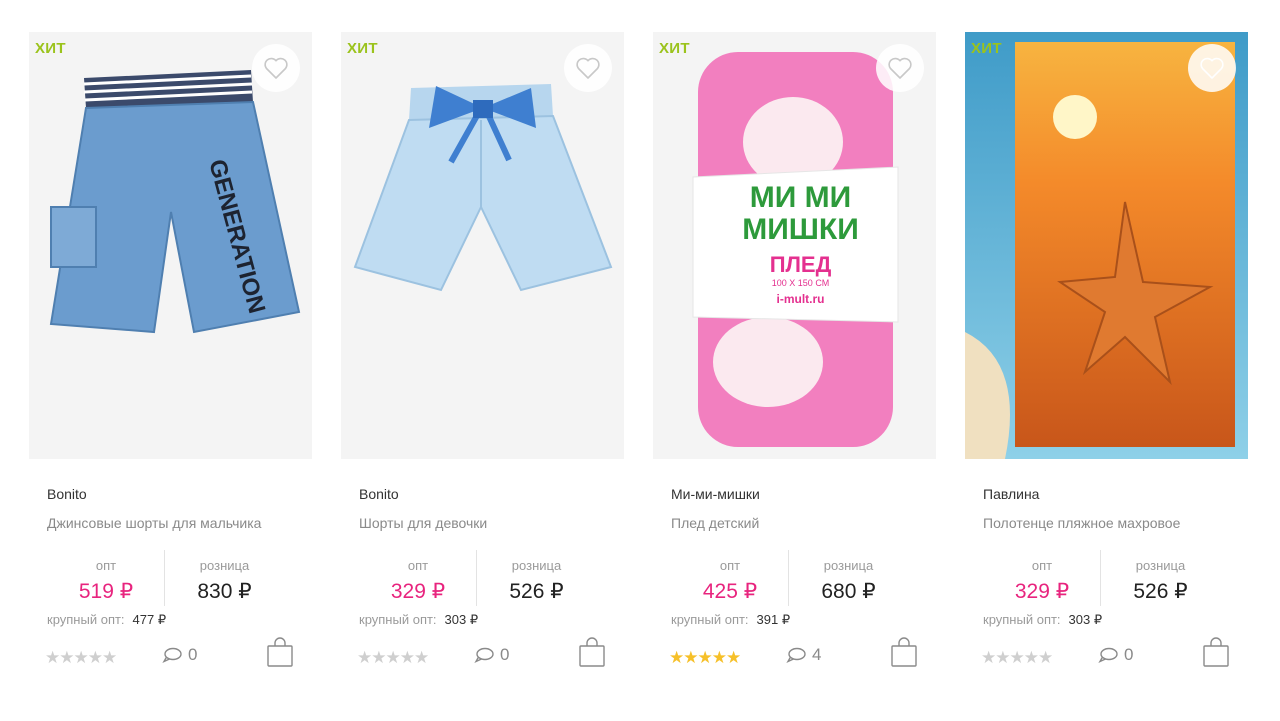 This screenshot has height=721, width=1280. Describe the element at coordinates (1081, 523) in the screenshot. I see `product-title: Полотенце пляжное махровое` at that location.